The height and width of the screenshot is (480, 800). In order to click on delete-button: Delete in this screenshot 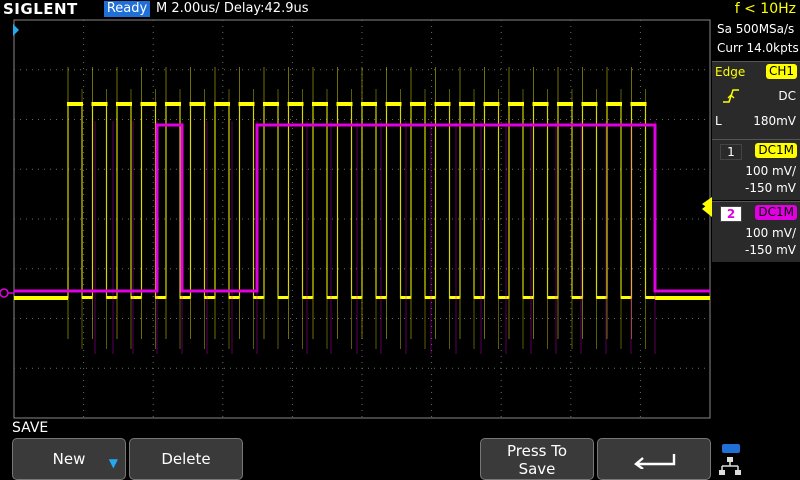, I will do `click(186, 459)`.